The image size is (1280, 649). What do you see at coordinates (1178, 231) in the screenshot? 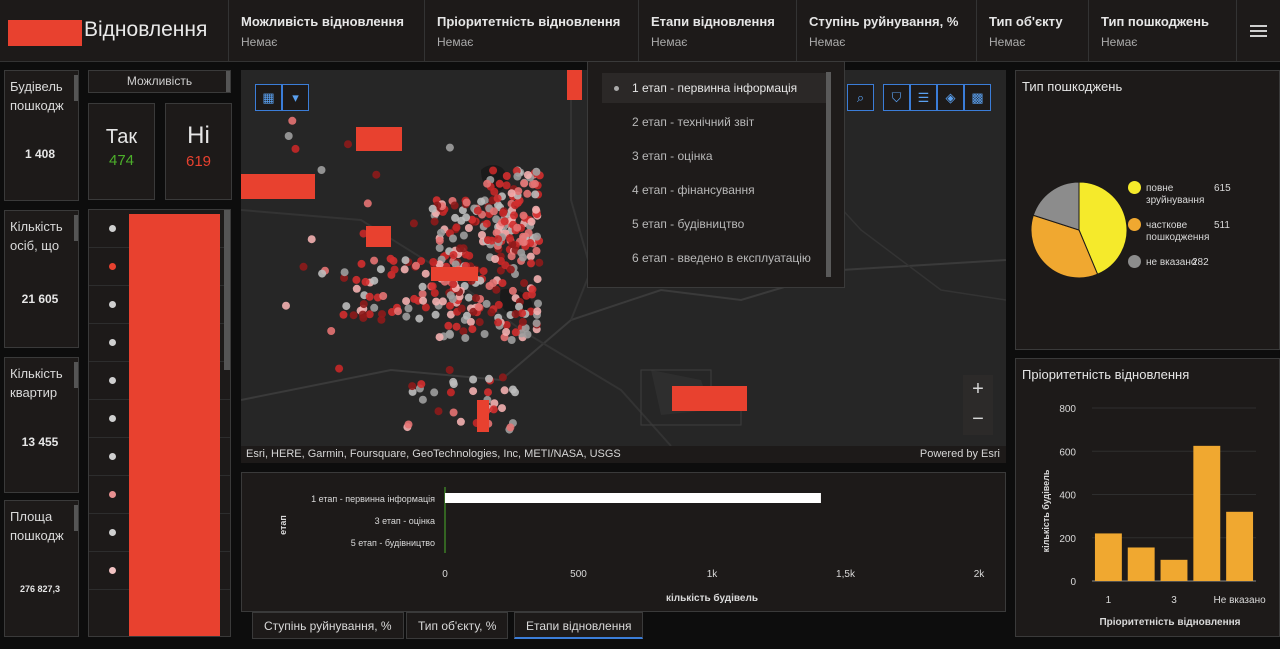
I see `legend-label: часткове пошкодження` at bounding box center [1178, 231].